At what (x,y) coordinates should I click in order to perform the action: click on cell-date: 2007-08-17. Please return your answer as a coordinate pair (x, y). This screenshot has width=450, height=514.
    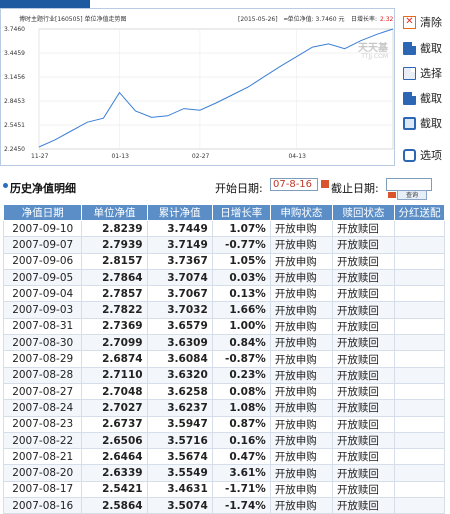
    Looking at the image, I should click on (42, 489).